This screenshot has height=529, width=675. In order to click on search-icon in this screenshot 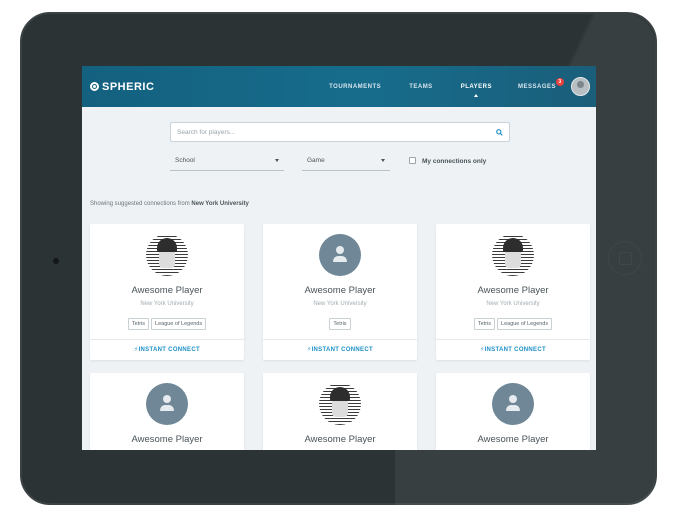, I will do `click(499, 132)`.